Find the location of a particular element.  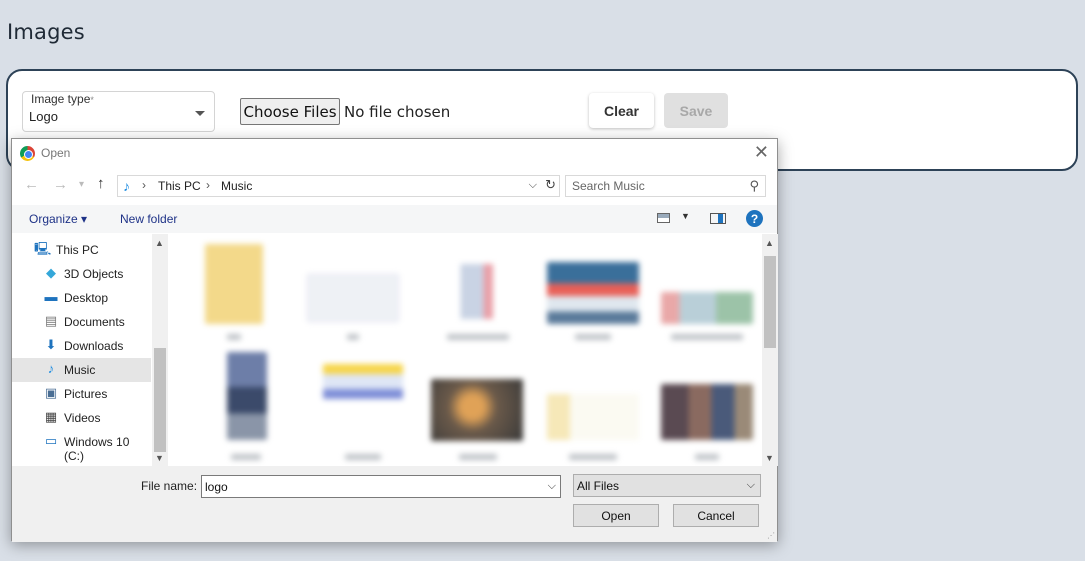

help-icon: ? is located at coordinates (754, 218).